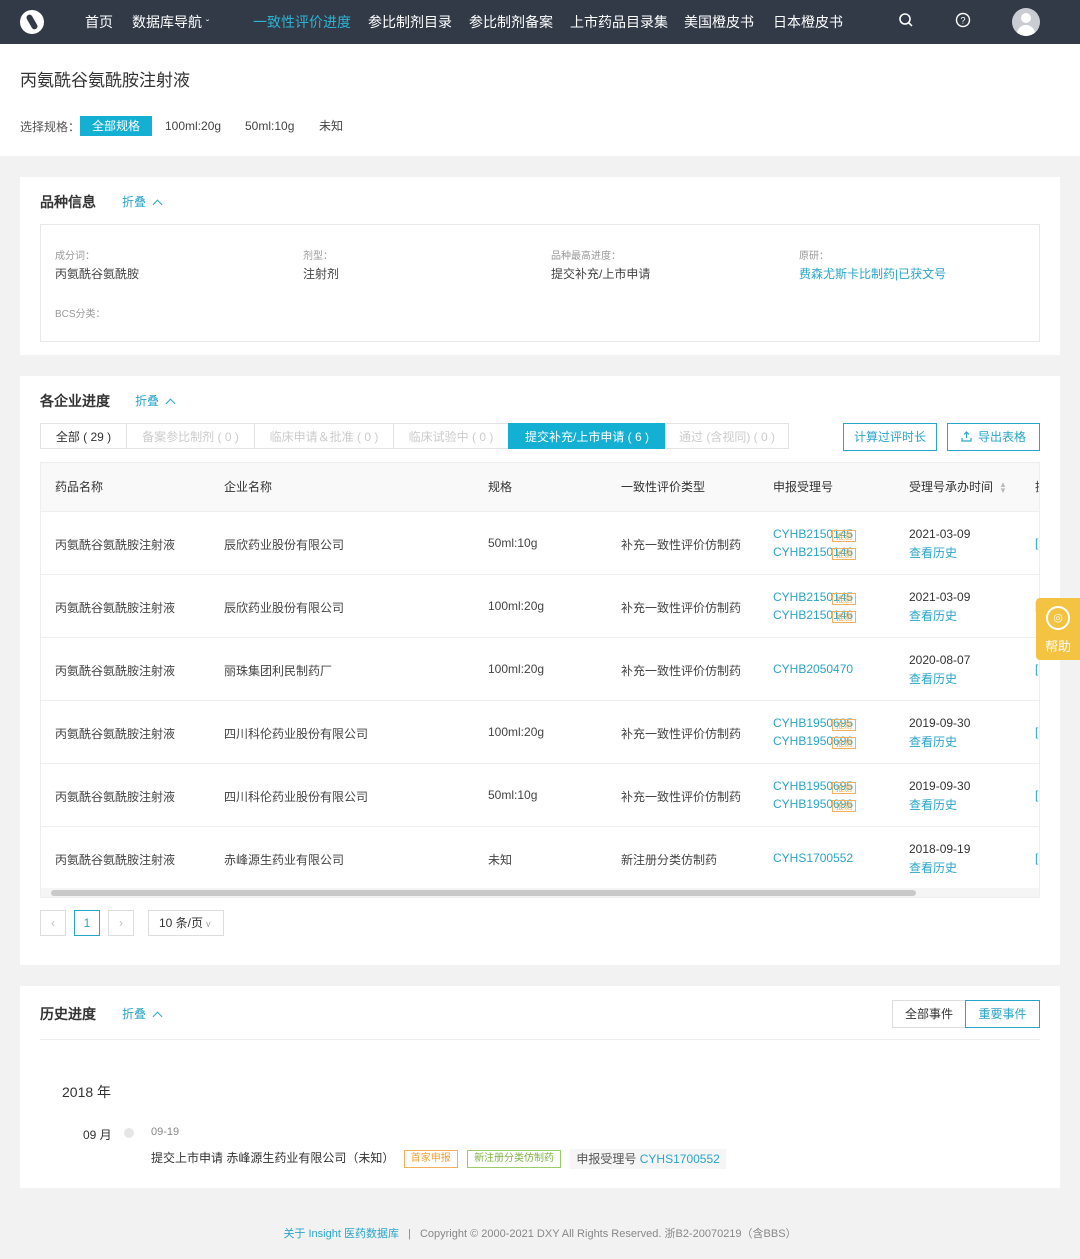 The image size is (1080, 1259). Describe the element at coordinates (619, 22) in the screenshot. I see `nav-listed-drugs: 上市药品目录集` at that location.